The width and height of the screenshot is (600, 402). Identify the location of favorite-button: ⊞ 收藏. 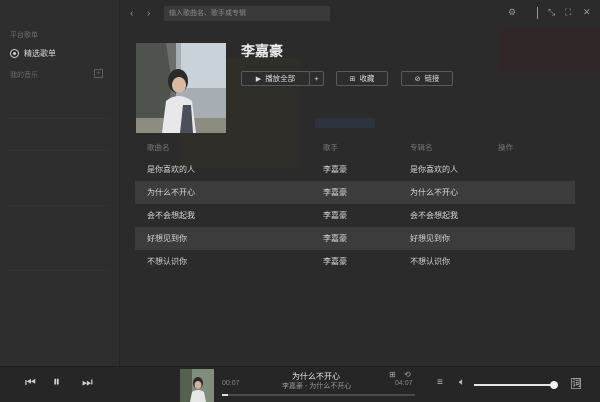
(362, 78).